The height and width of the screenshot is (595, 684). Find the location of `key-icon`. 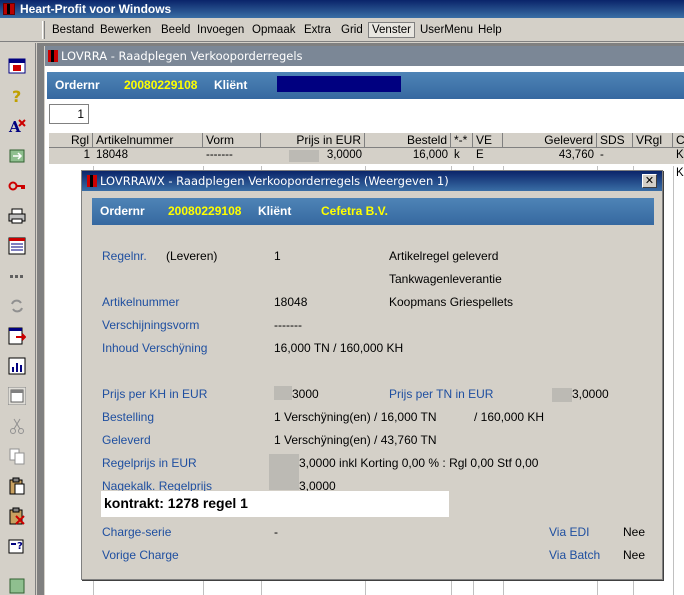

key-icon is located at coordinates (17, 186).